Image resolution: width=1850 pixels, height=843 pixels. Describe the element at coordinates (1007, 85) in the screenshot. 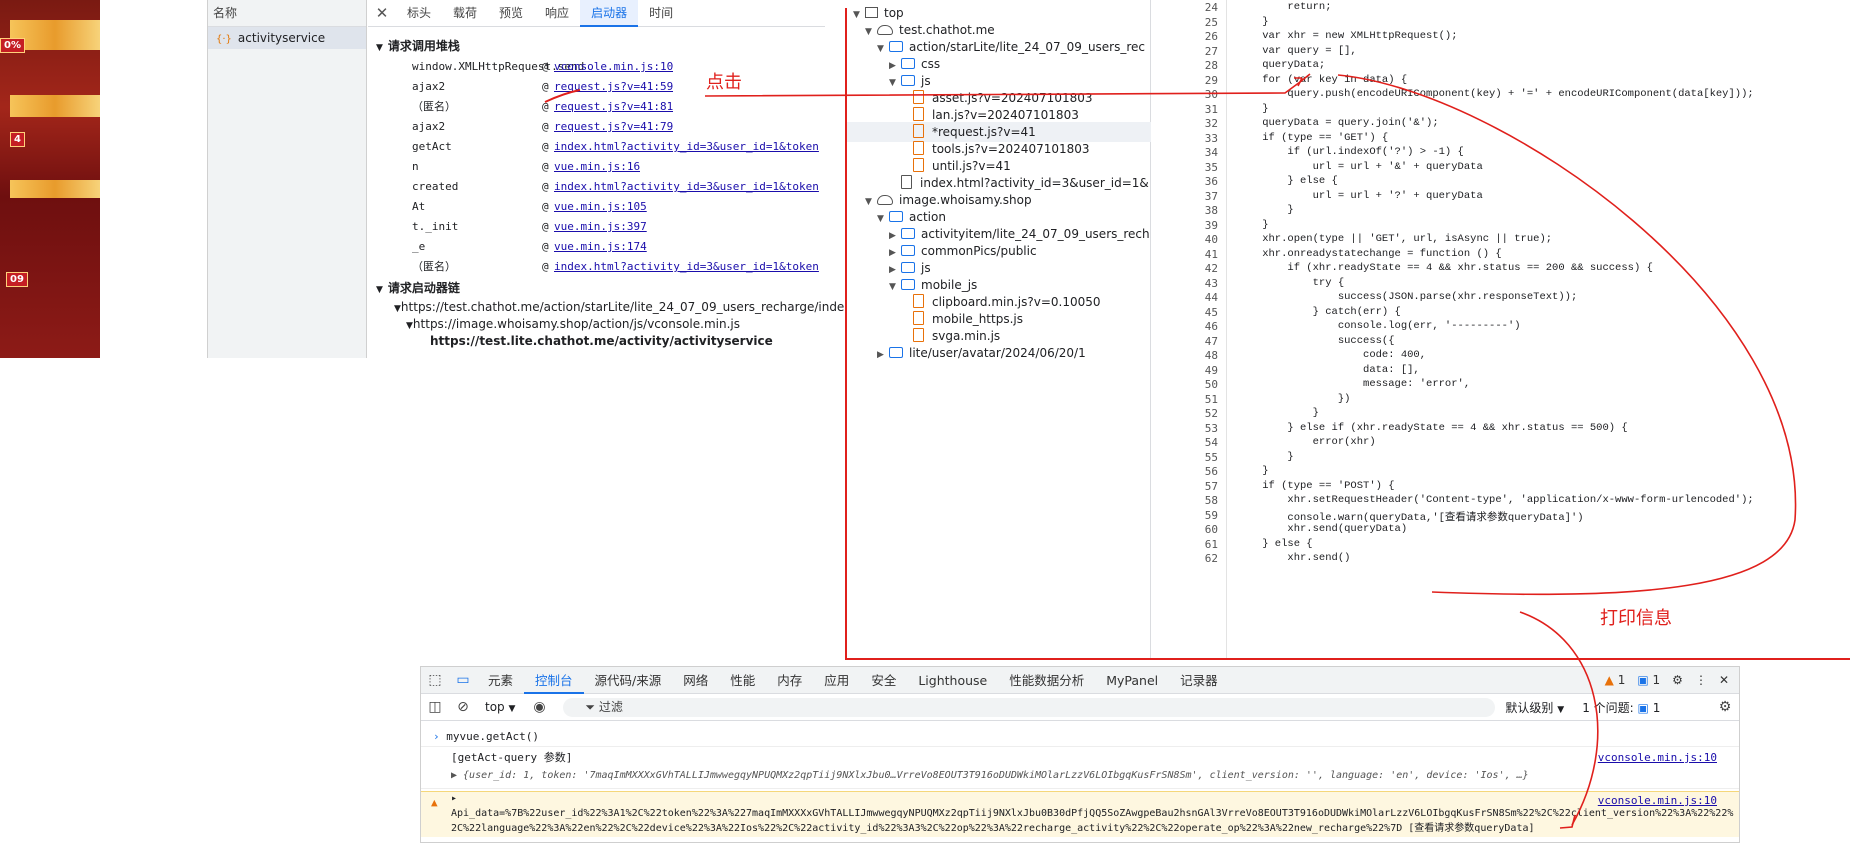

I see `arrow-click-to-code` at that location.